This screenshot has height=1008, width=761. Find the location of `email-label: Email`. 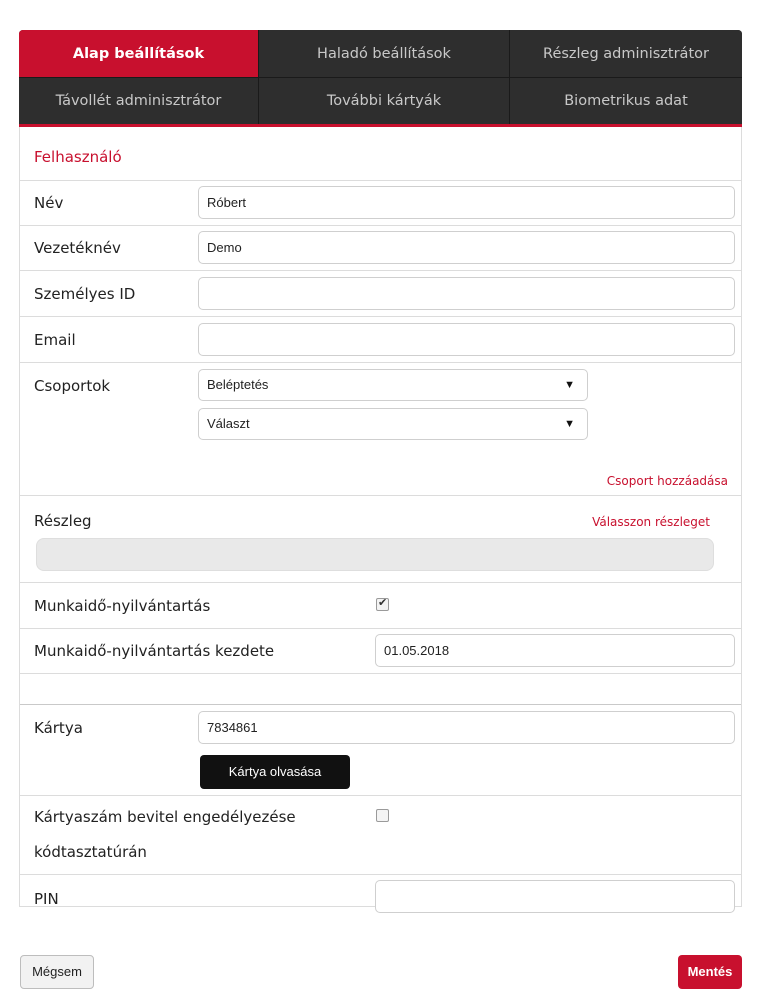

email-label: Email is located at coordinates (55, 340).